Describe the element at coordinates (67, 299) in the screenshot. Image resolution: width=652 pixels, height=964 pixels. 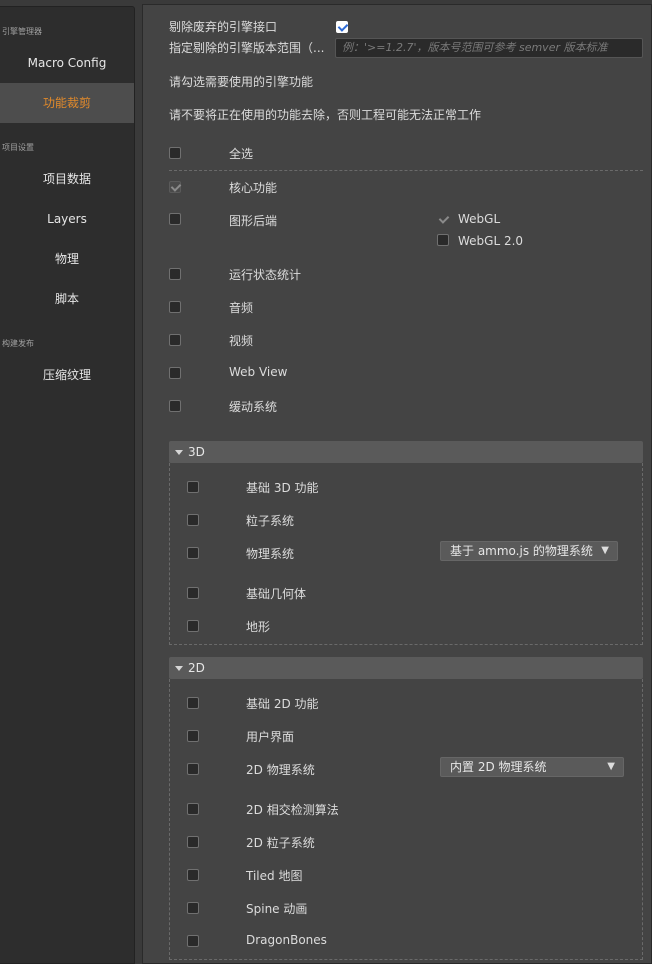
I see `sidebar-item-script: 脚本` at that location.